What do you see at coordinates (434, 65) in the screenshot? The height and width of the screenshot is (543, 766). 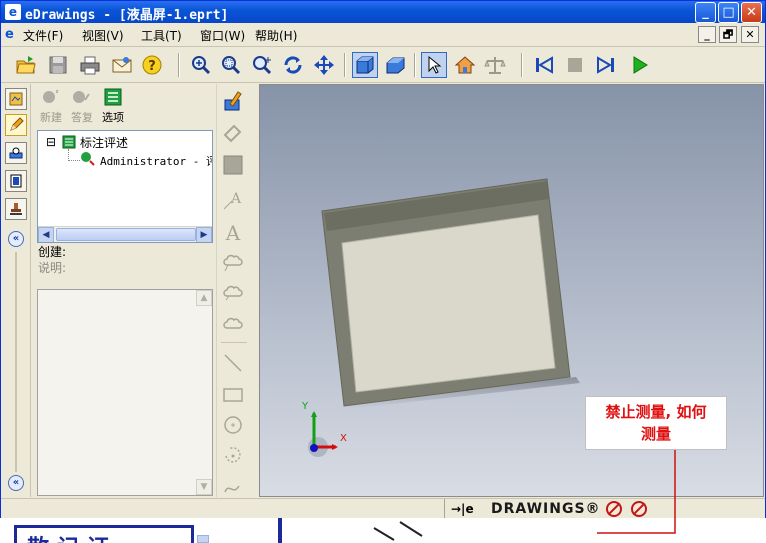 I see `select-arrow-icon` at bounding box center [434, 65].